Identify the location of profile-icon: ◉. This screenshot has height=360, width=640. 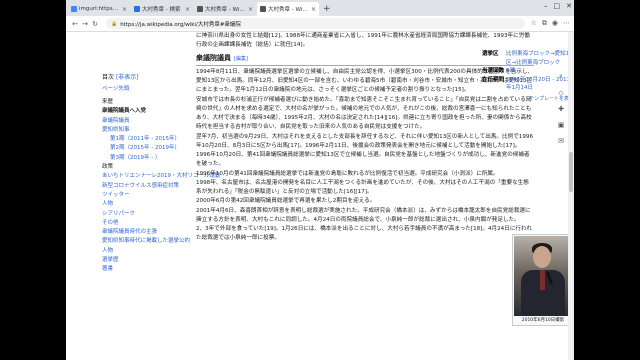
(555, 23).